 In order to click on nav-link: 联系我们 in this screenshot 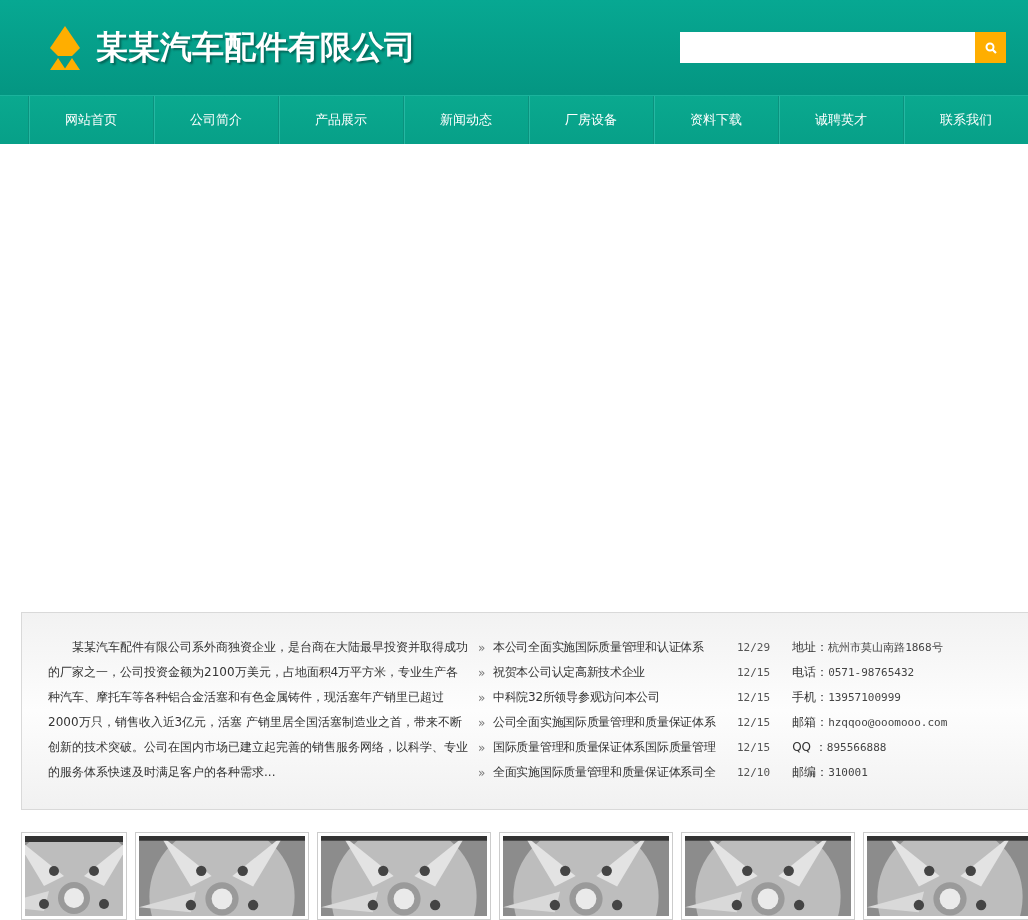, I will do `click(965, 120)`.